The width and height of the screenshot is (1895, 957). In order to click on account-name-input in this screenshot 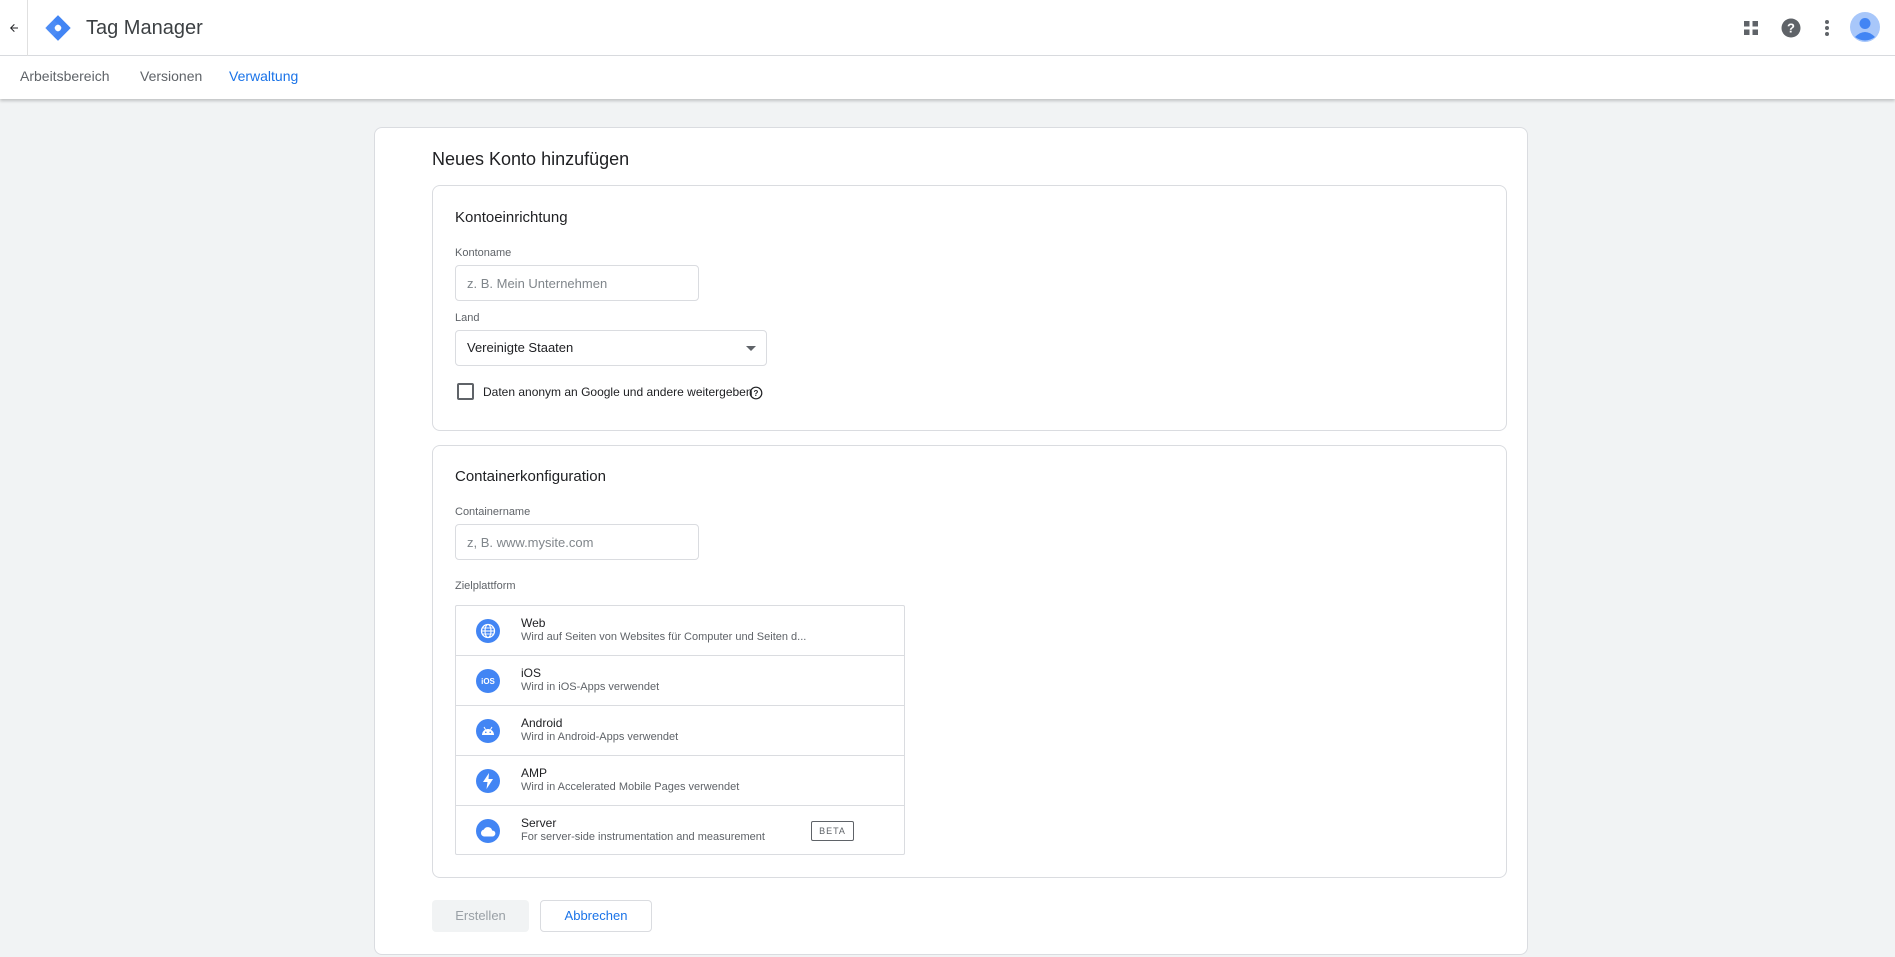, I will do `click(577, 283)`.